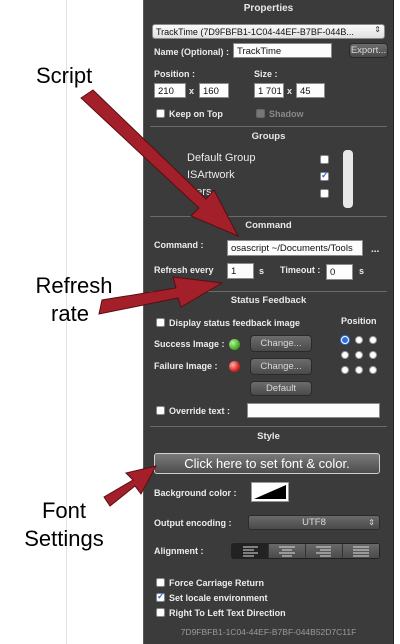 This screenshot has height=644, width=400. Describe the element at coordinates (130, 486) in the screenshot. I see `arrow-font-icon` at that location.